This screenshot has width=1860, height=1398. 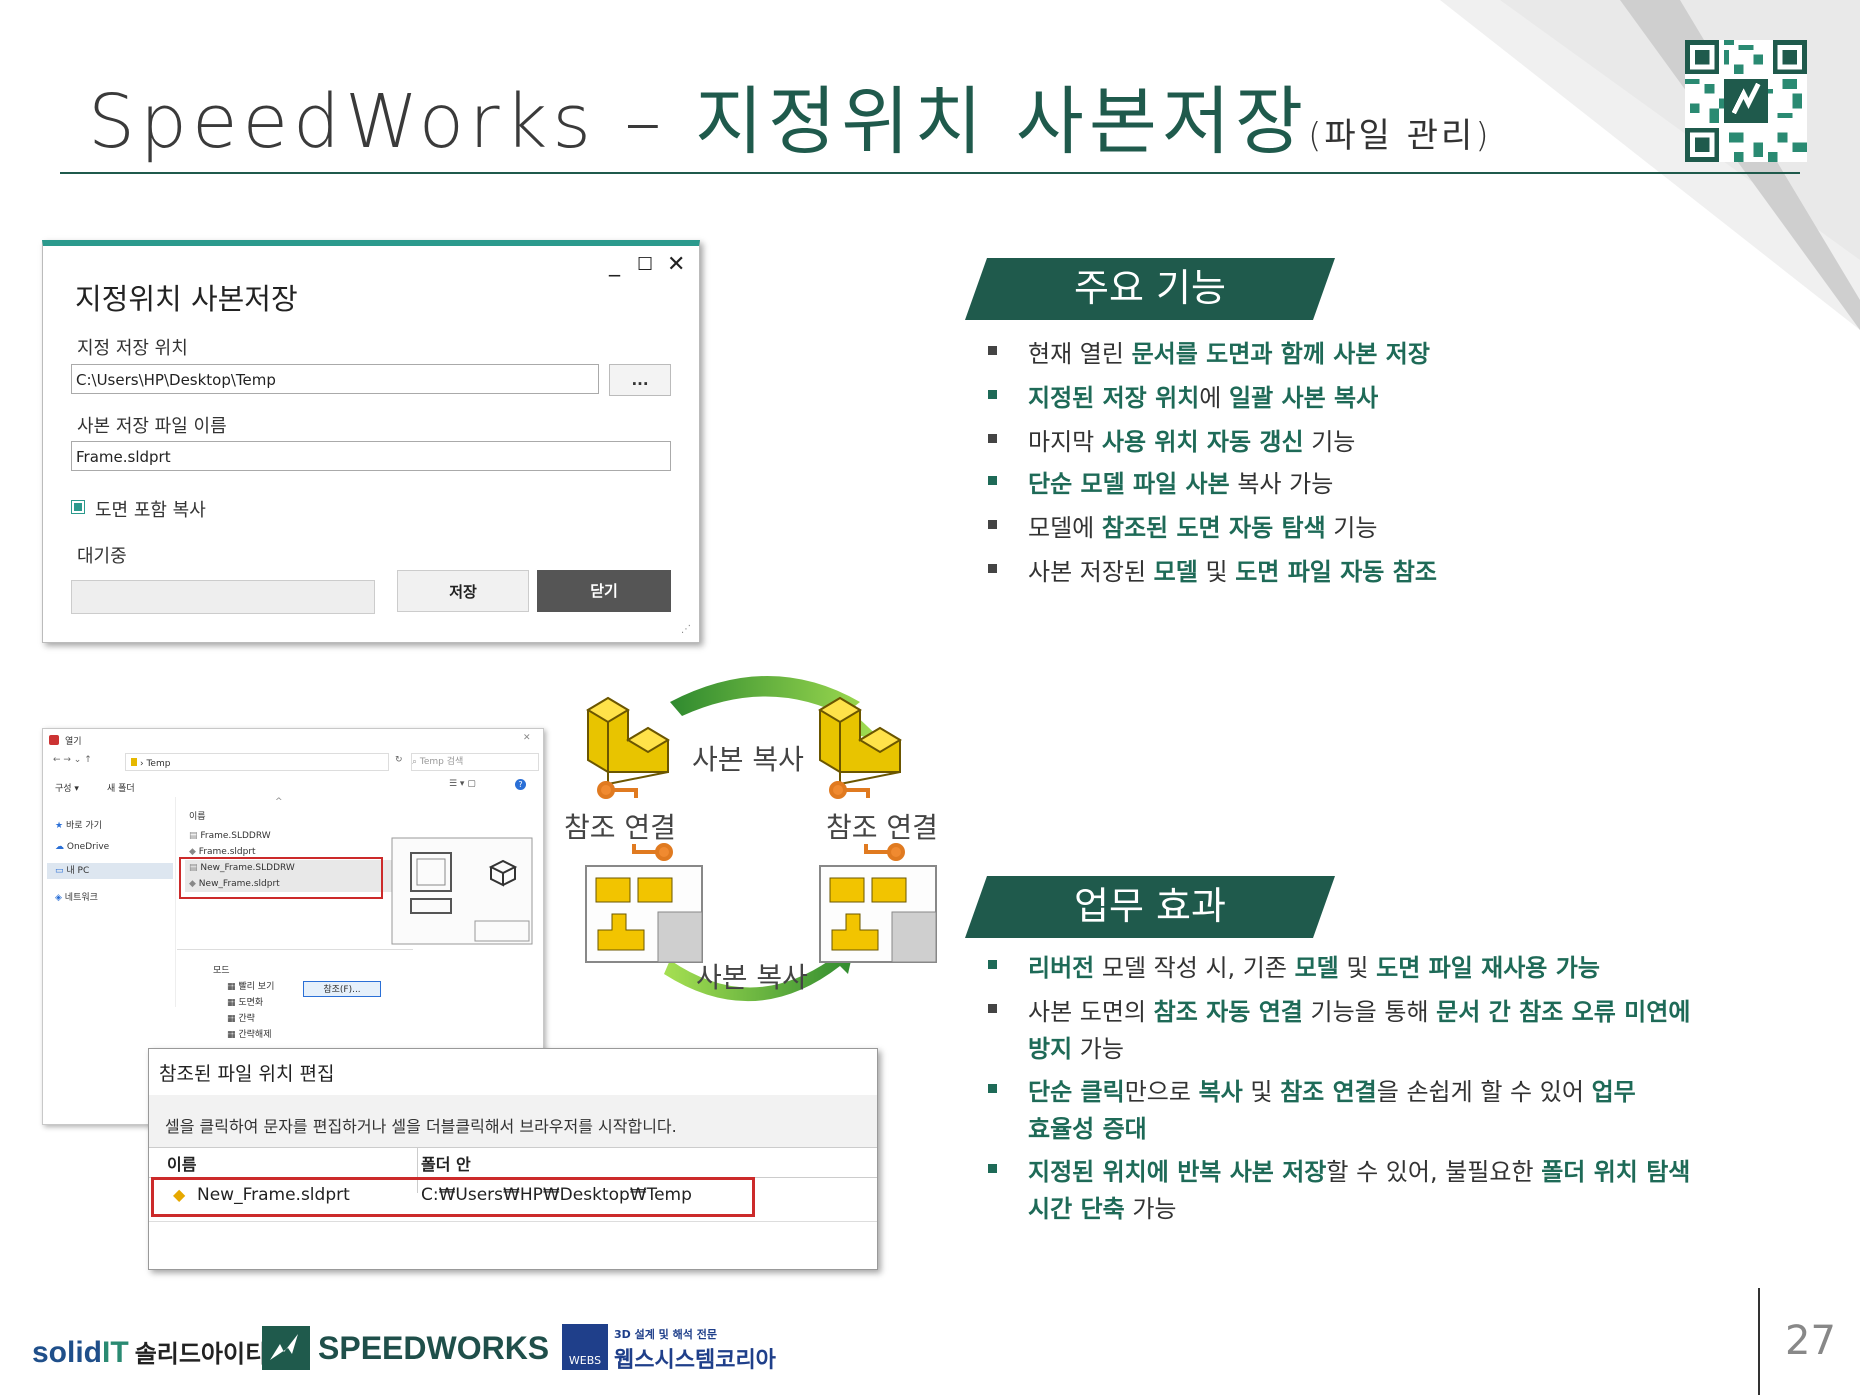 What do you see at coordinates (1336, 572) in the screenshot?
I see `bullet-segment: 도면 파일 자동 참조` at bounding box center [1336, 572].